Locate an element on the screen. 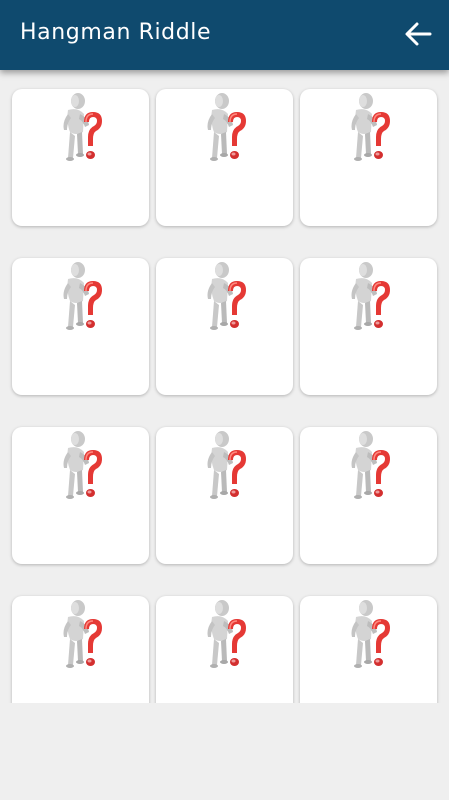 The width and height of the screenshot is (449, 800). app-bar: Hangman Riddle is located at coordinates (224, 35).